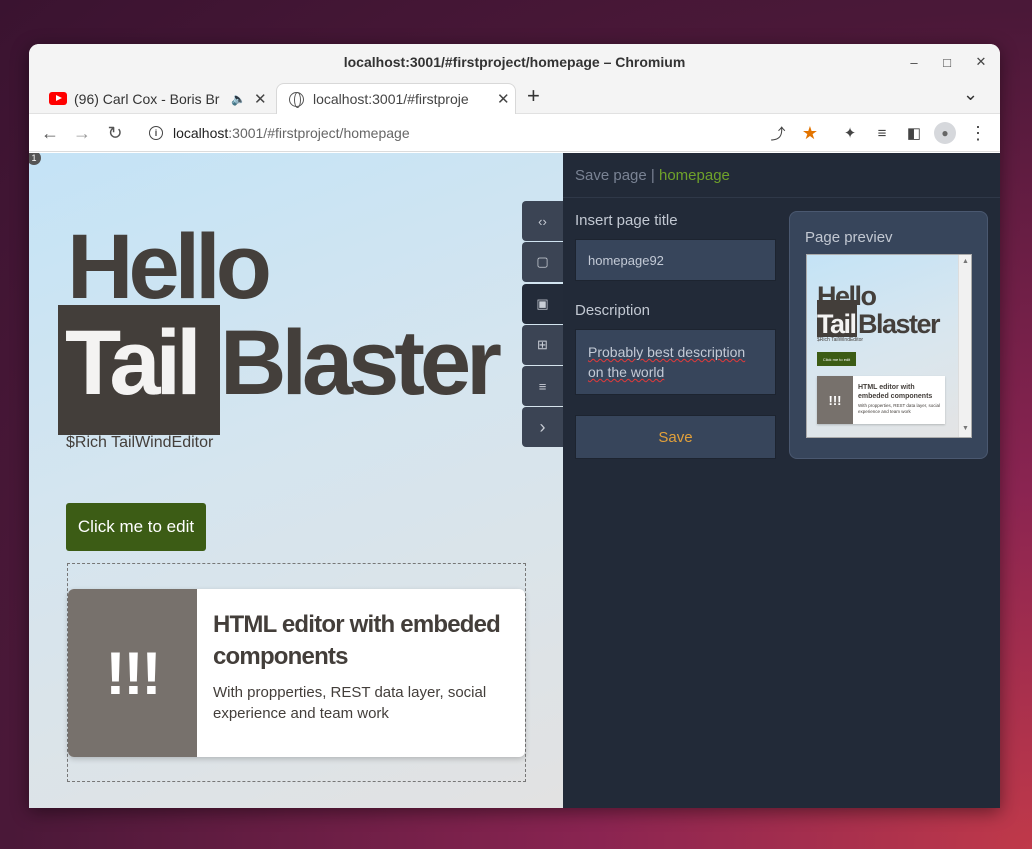 This screenshot has width=1032, height=849. Describe the element at coordinates (965, 428) in the screenshot. I see `scroll-down-icon: ▼` at that location.